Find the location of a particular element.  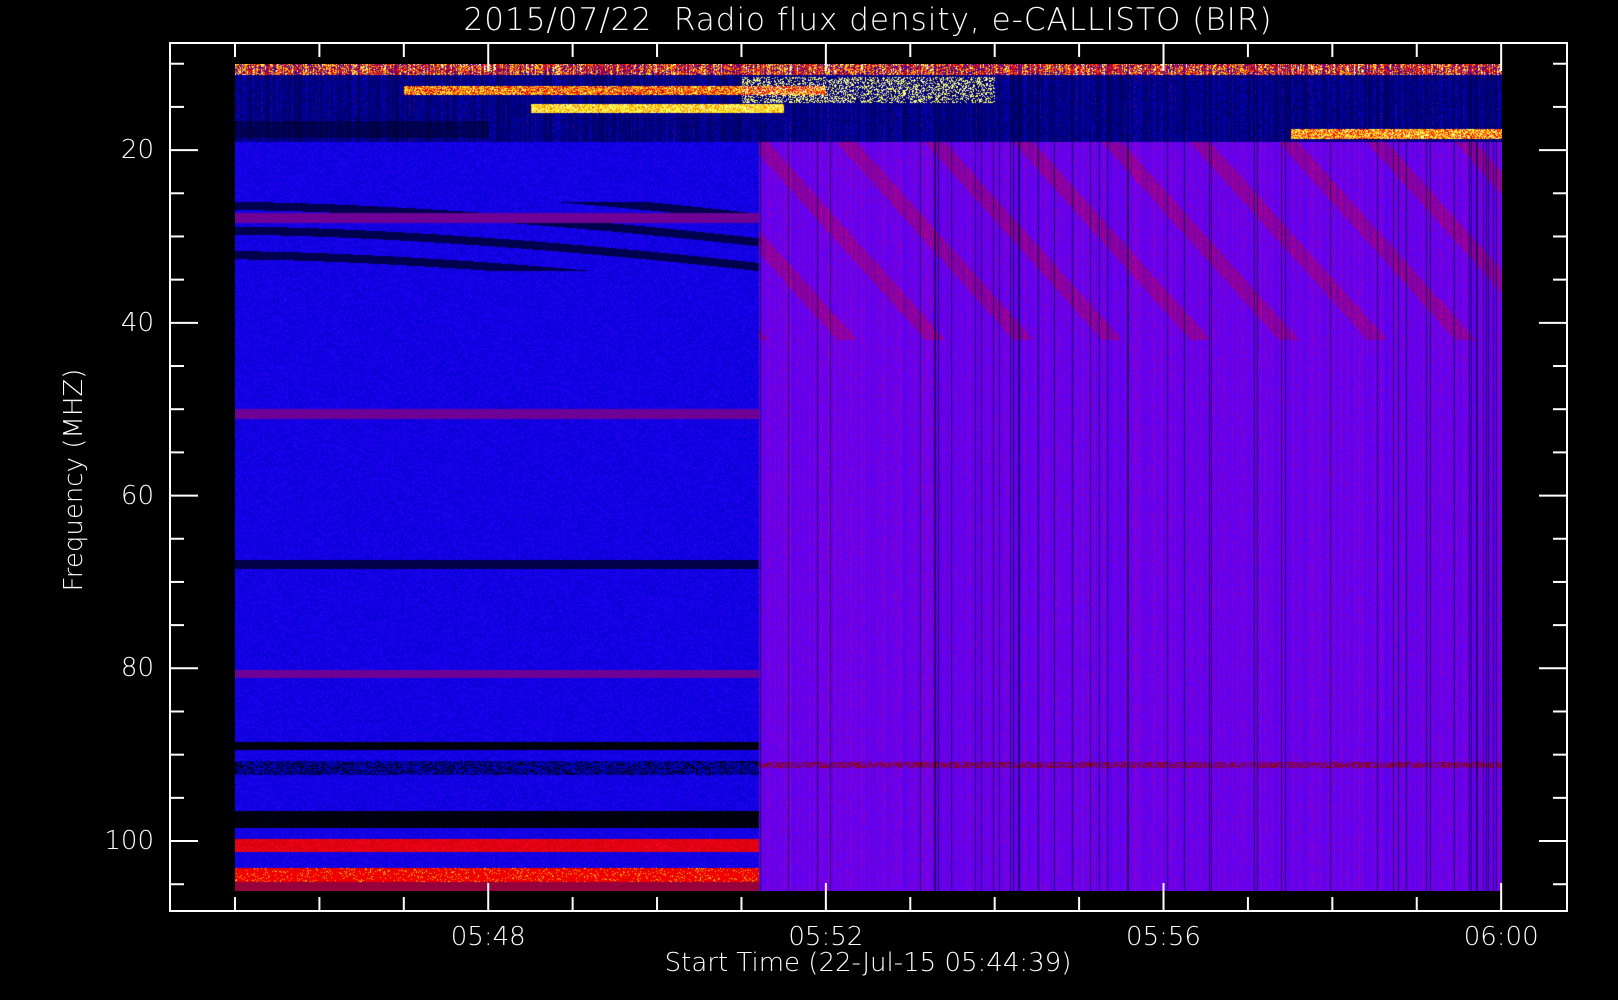

x-tick-label: 05:52 is located at coordinates (826, 937).